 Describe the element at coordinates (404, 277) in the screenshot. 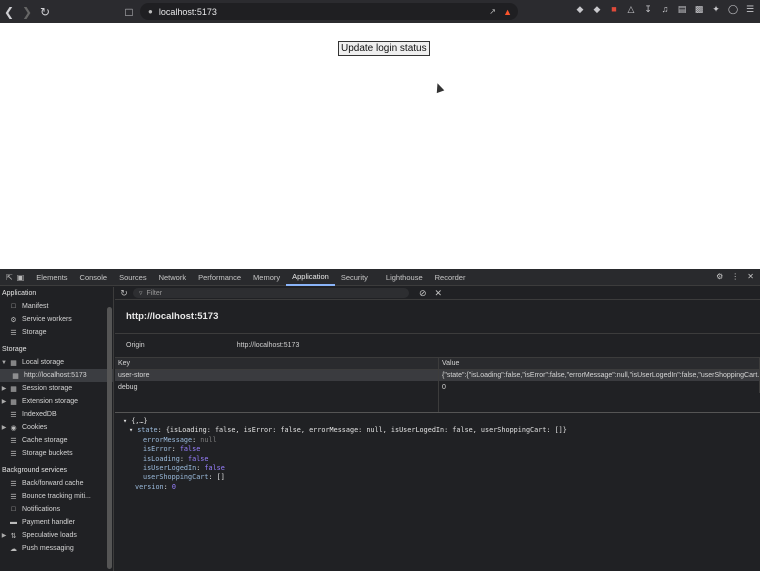

I see `tab-lighthouse: Lighthouse` at that location.